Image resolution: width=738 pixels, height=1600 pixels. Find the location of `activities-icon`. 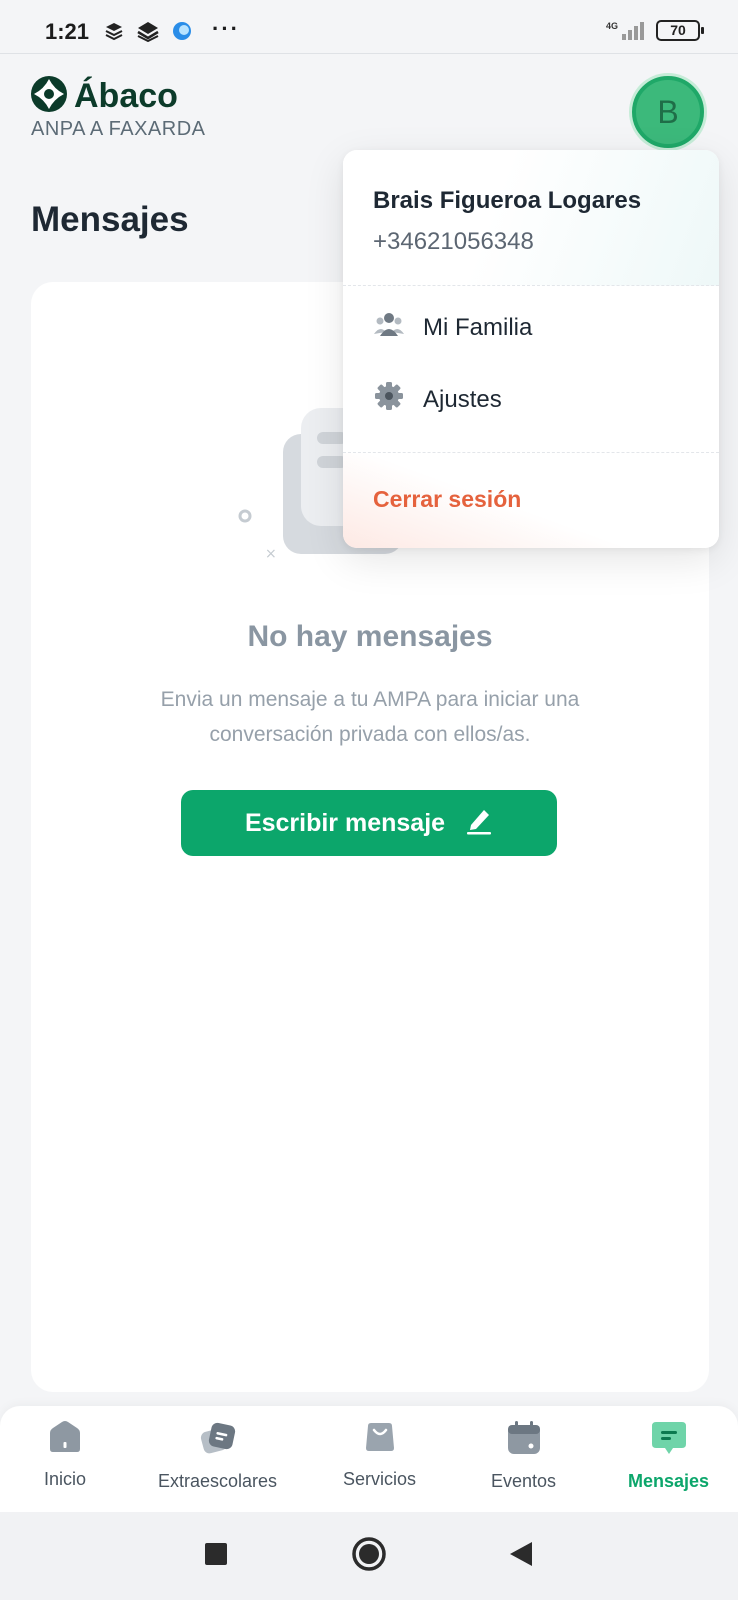

activities-icon is located at coordinates (218, 1440).